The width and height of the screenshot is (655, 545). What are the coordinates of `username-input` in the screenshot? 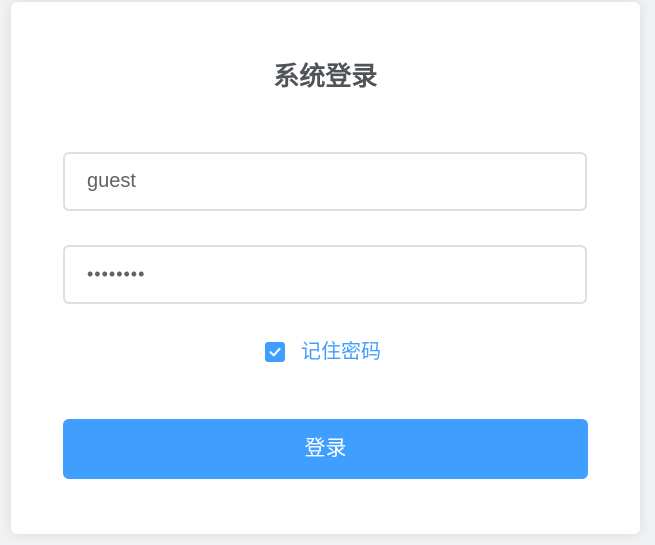 It's located at (325, 181).